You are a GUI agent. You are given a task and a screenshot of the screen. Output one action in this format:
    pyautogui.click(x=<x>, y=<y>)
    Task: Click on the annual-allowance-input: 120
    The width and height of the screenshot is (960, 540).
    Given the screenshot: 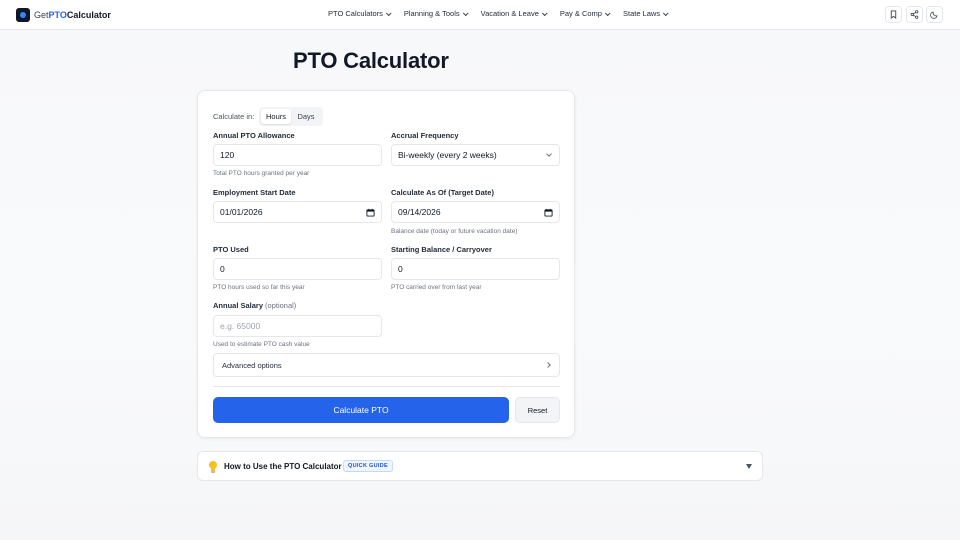 What is the action you would take?
    pyautogui.click(x=297, y=155)
    